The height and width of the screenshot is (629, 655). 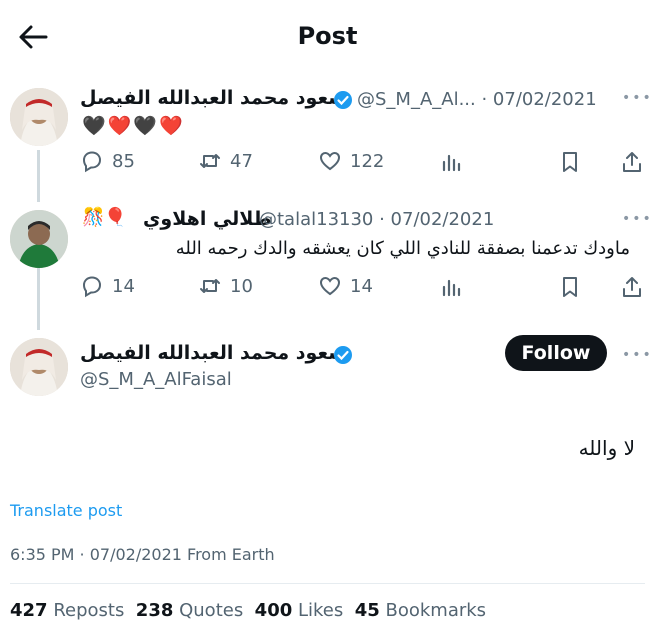 I want to click on translate-link: Translate post, so click(x=66, y=510).